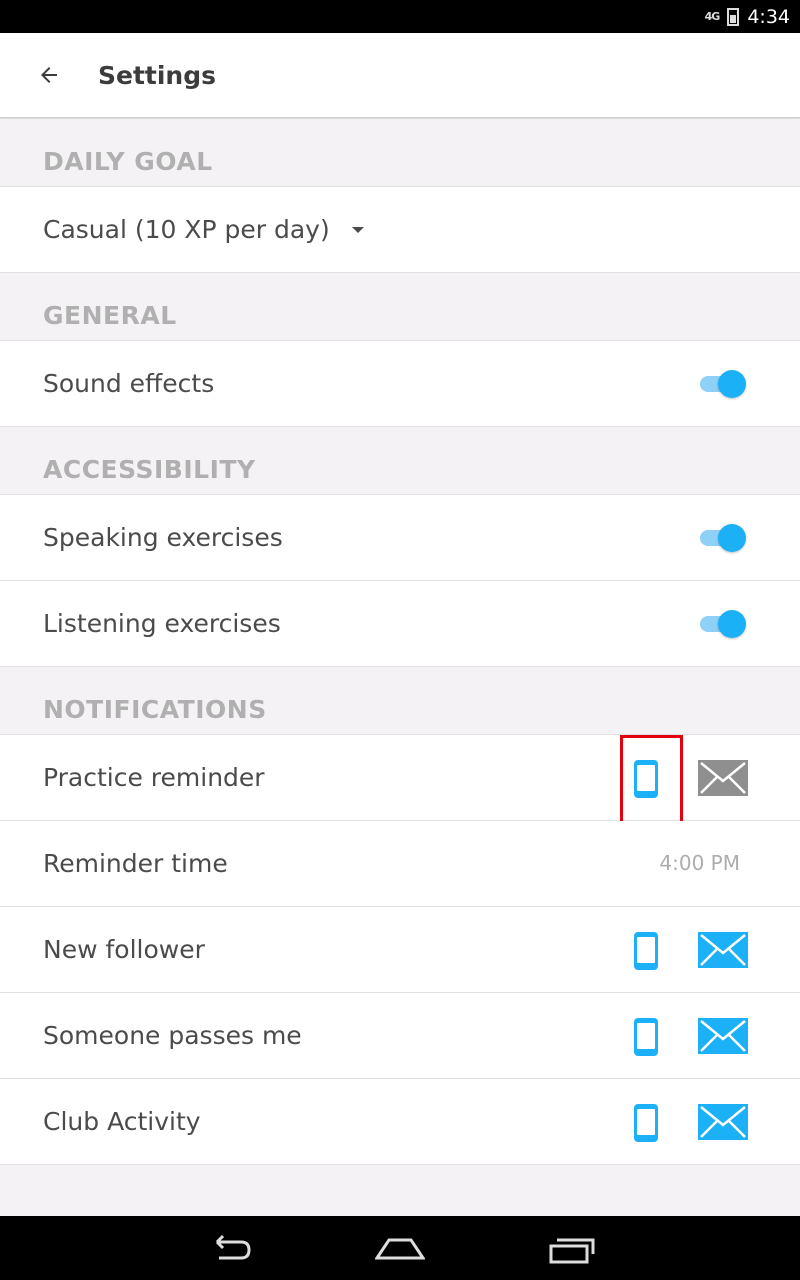  What do you see at coordinates (186, 229) in the screenshot?
I see `daily-goal-value: Casual (10 XP per day)` at bounding box center [186, 229].